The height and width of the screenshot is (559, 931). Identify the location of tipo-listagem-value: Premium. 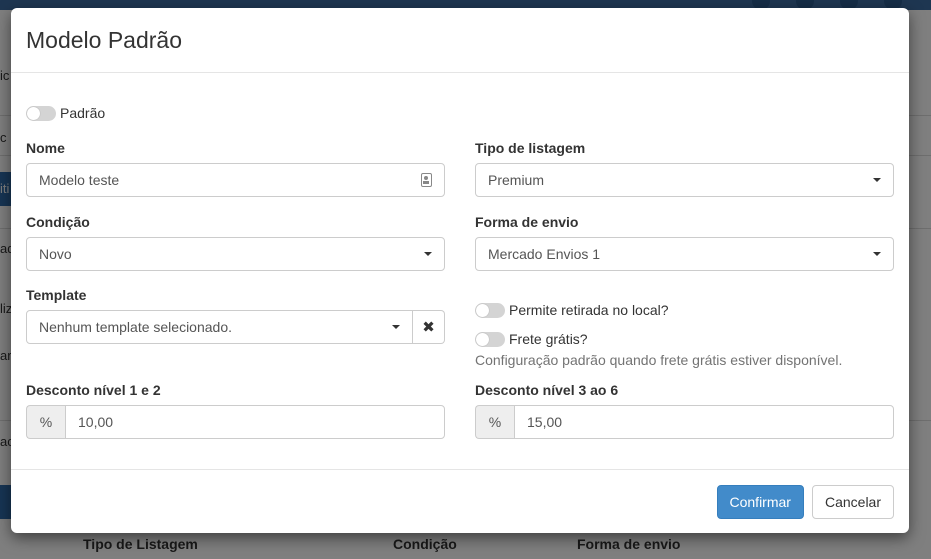
(516, 180).